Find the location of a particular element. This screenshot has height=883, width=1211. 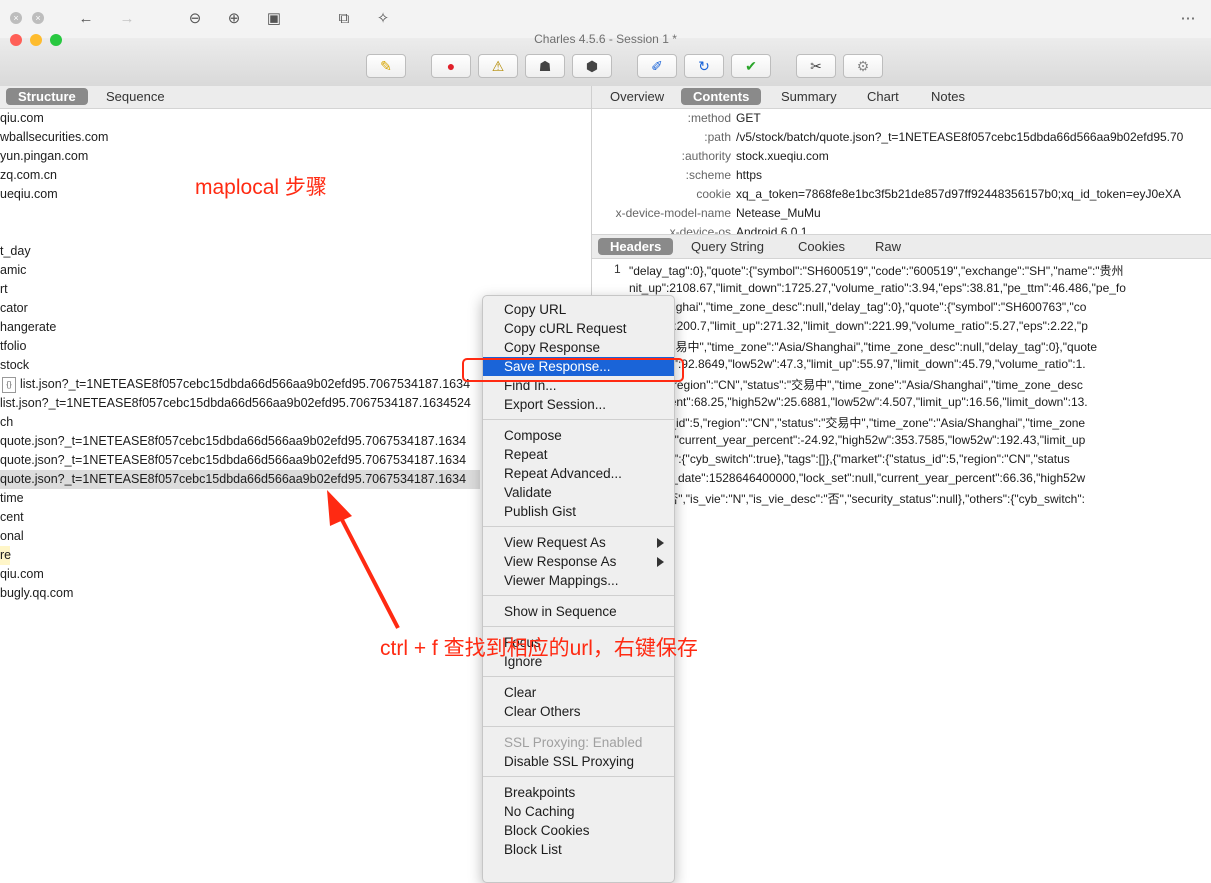

annotation-arrow is located at coordinates (363, 559).